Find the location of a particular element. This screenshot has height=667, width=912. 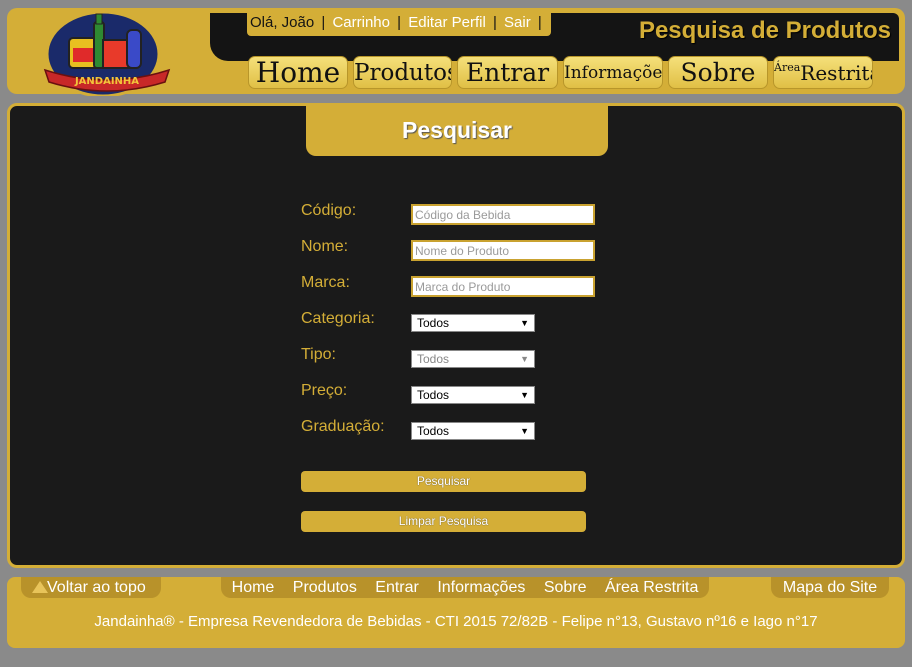

logo-text: JANDAINHA is located at coordinates (106, 81).